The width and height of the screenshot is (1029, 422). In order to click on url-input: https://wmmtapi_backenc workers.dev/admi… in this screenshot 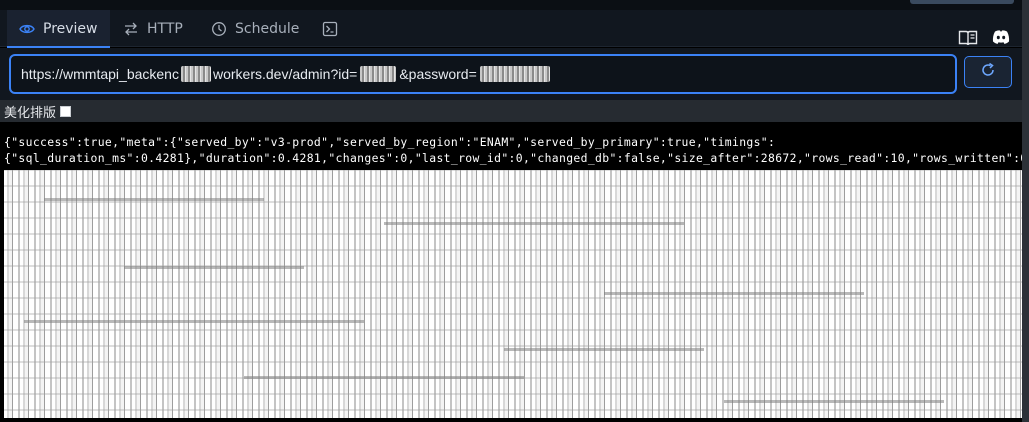, I will do `click(483, 74)`.